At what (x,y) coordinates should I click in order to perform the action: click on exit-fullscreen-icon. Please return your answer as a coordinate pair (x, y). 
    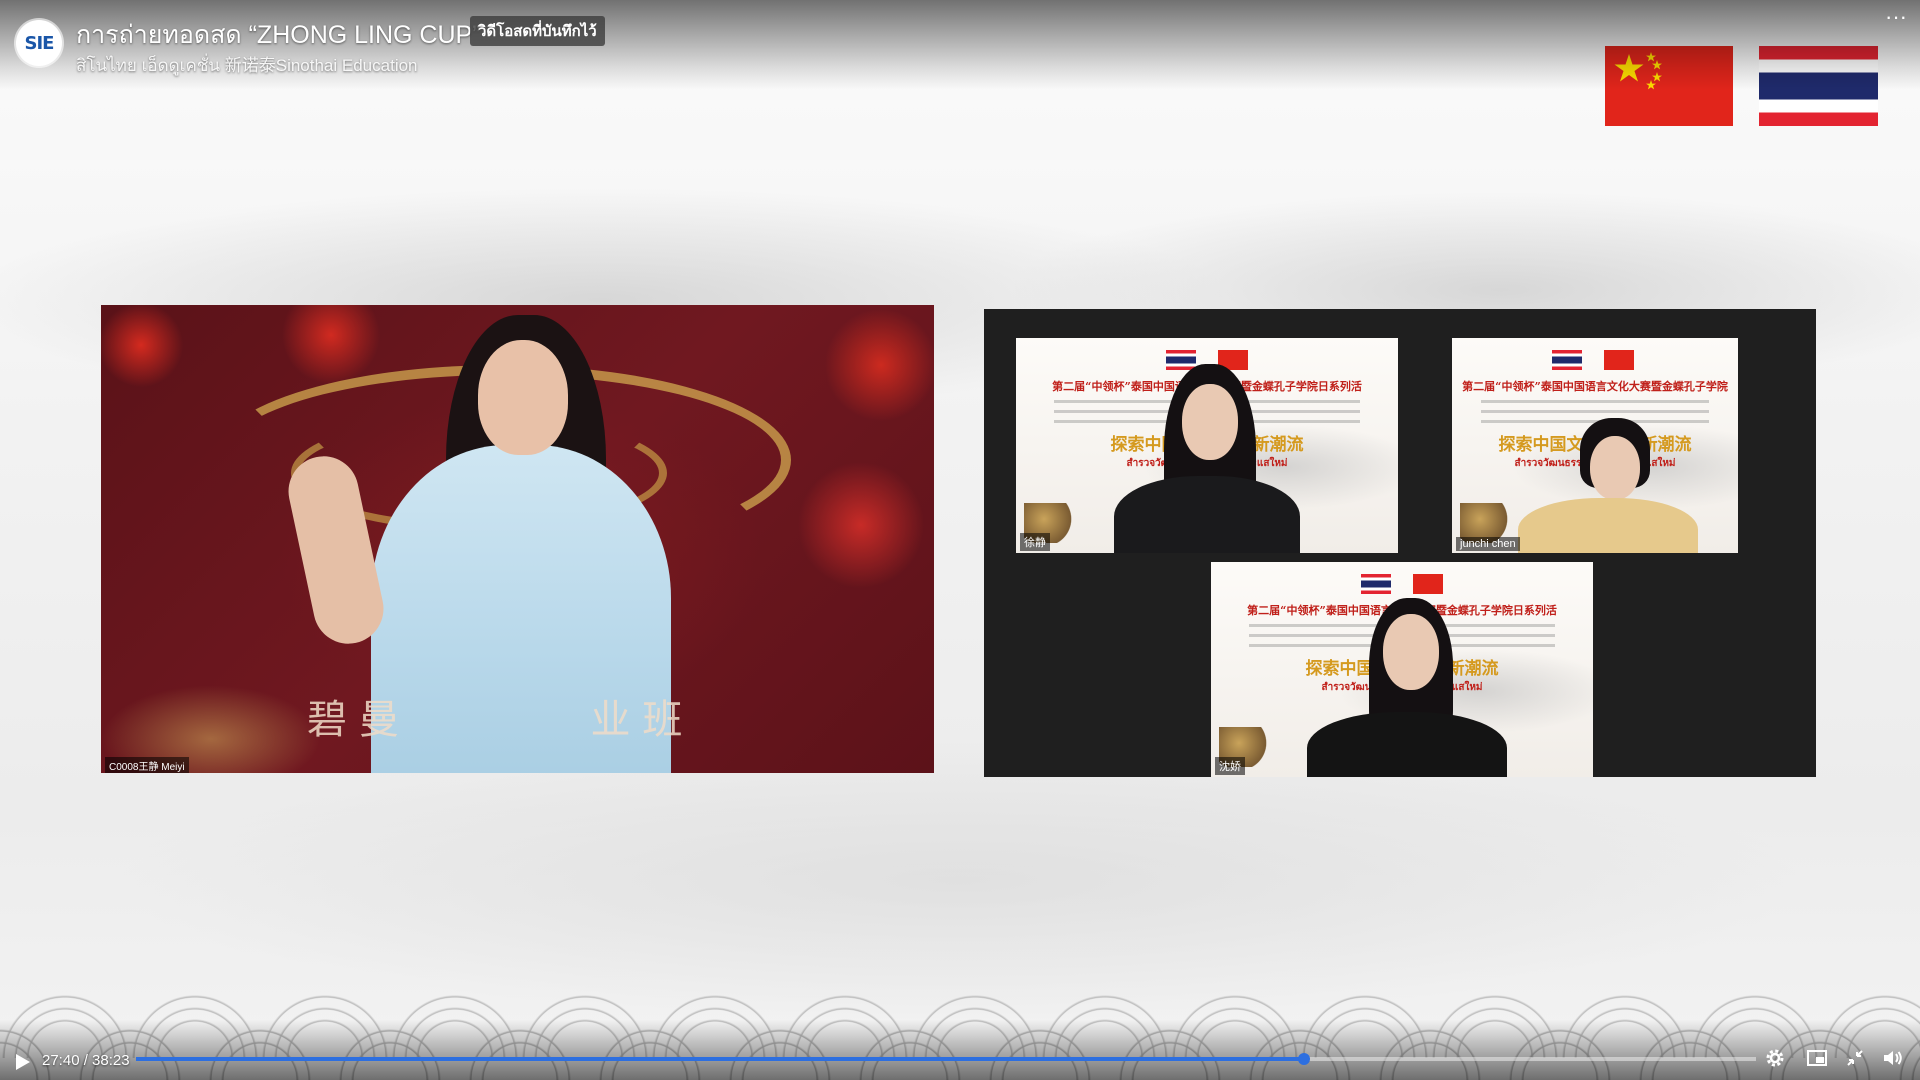
    Looking at the image, I should click on (1855, 1058).